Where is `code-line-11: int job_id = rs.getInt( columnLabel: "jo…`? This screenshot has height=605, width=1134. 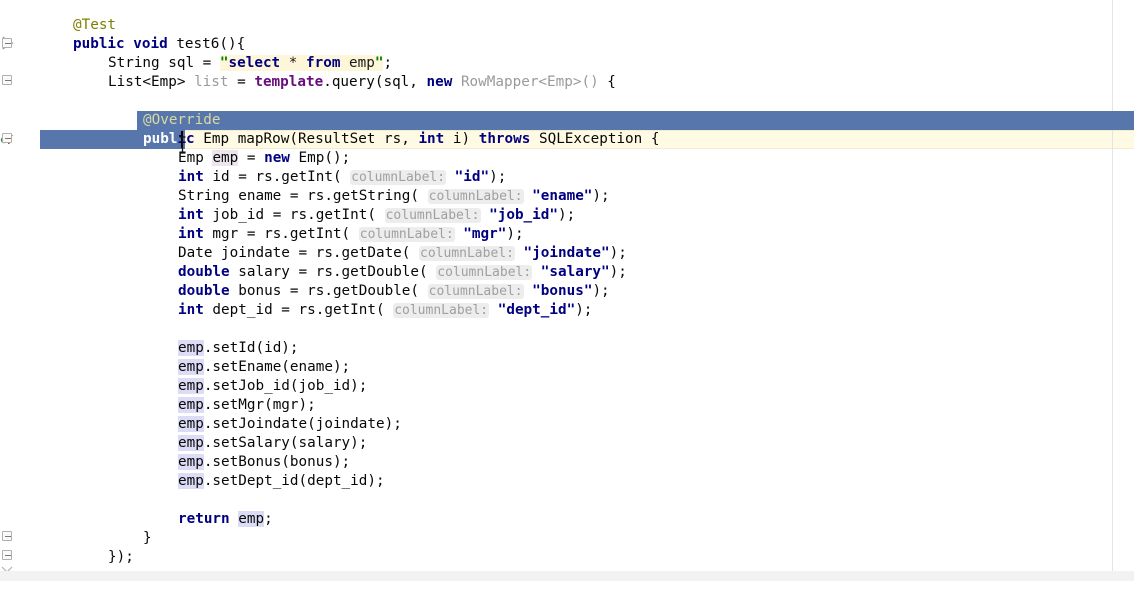
code-line-11: int job_id = rs.getInt( columnLabel: "jo… is located at coordinates (587, 215).